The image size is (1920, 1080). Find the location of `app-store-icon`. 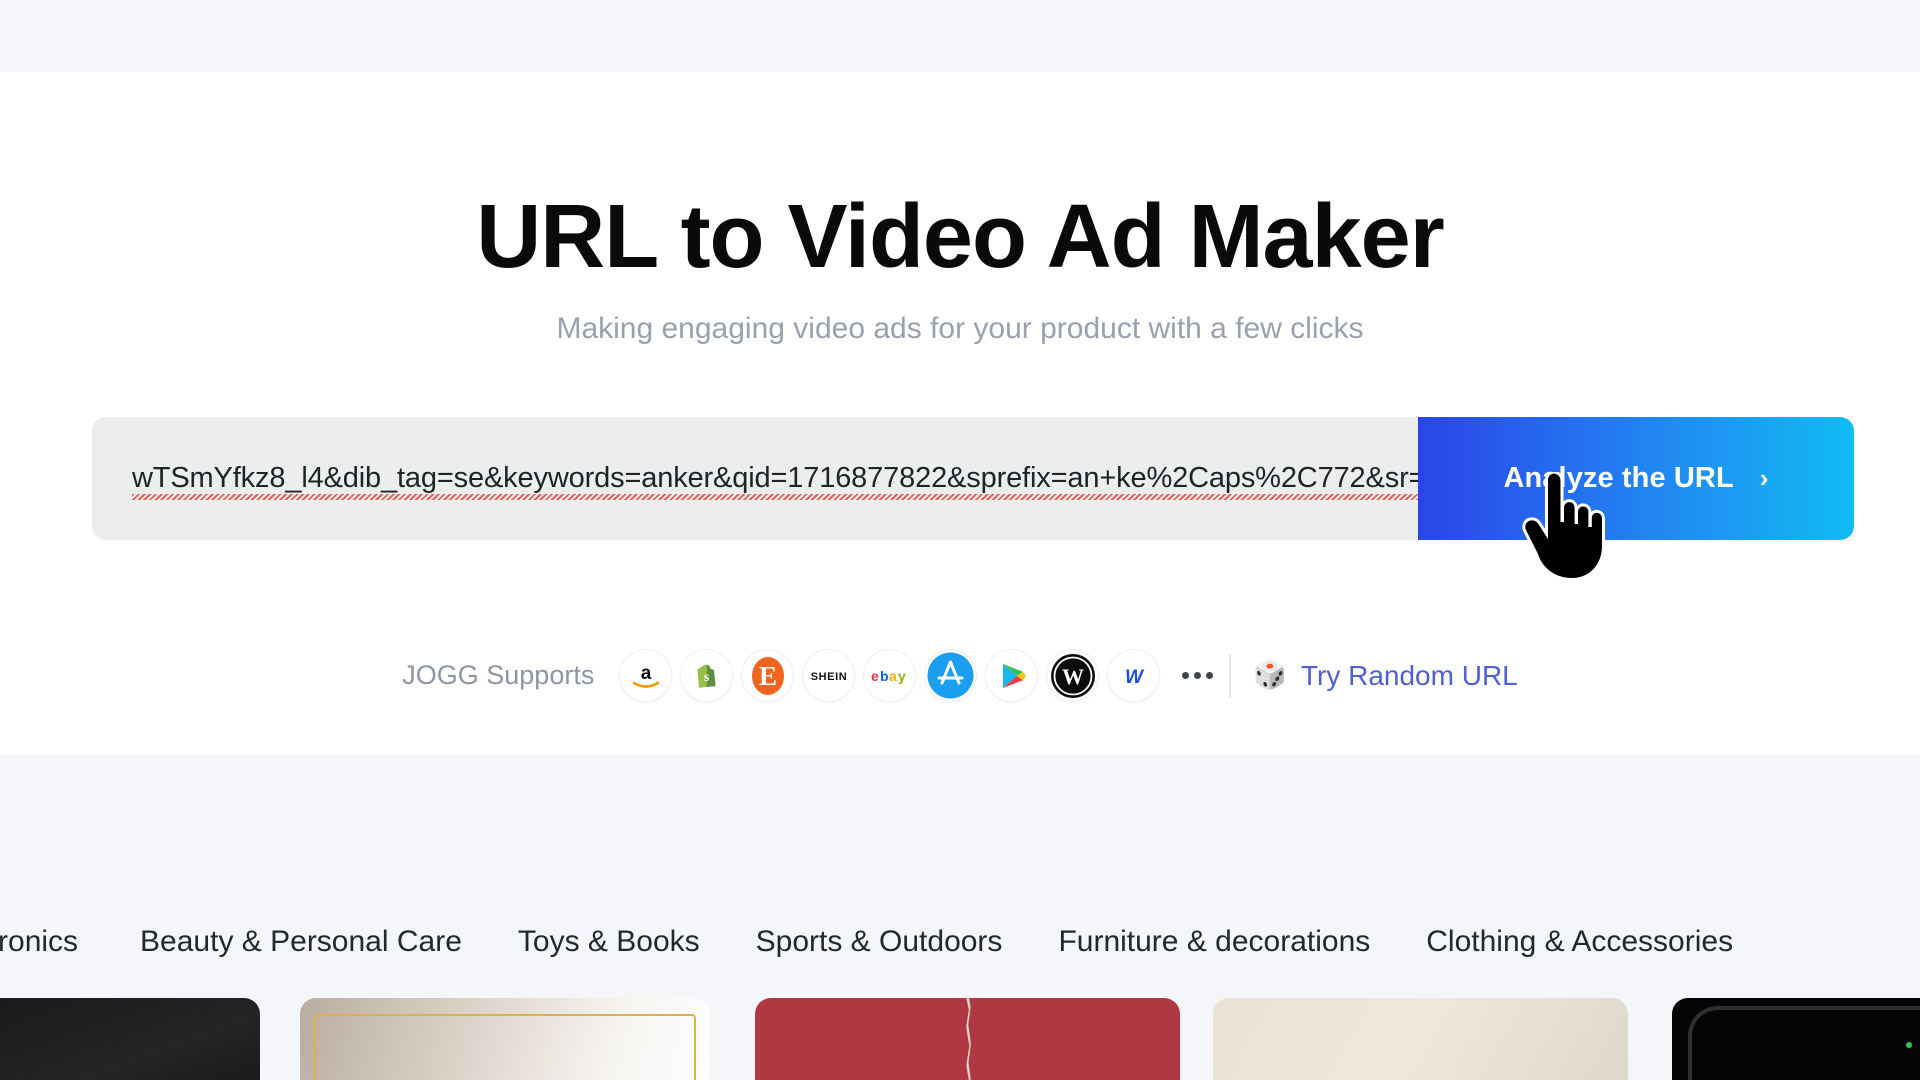

app-store-icon is located at coordinates (951, 675).